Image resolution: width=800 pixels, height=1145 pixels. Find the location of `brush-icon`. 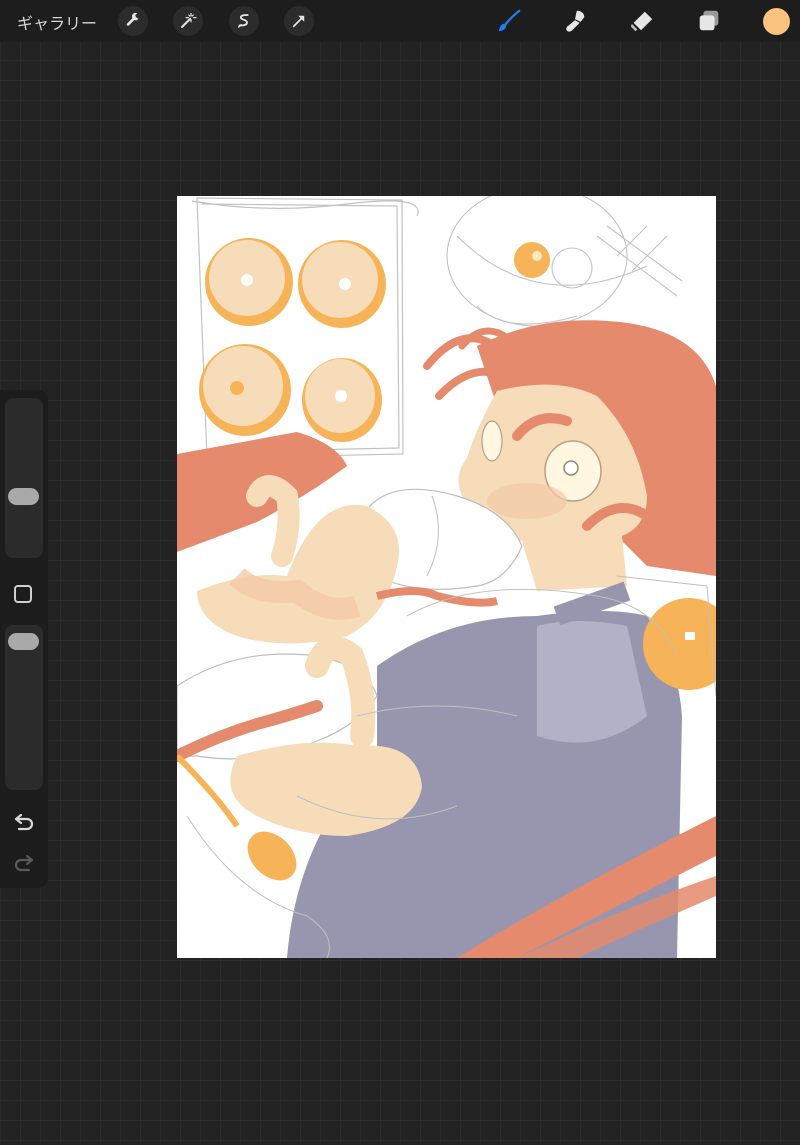

brush-icon is located at coordinates (509, 20).